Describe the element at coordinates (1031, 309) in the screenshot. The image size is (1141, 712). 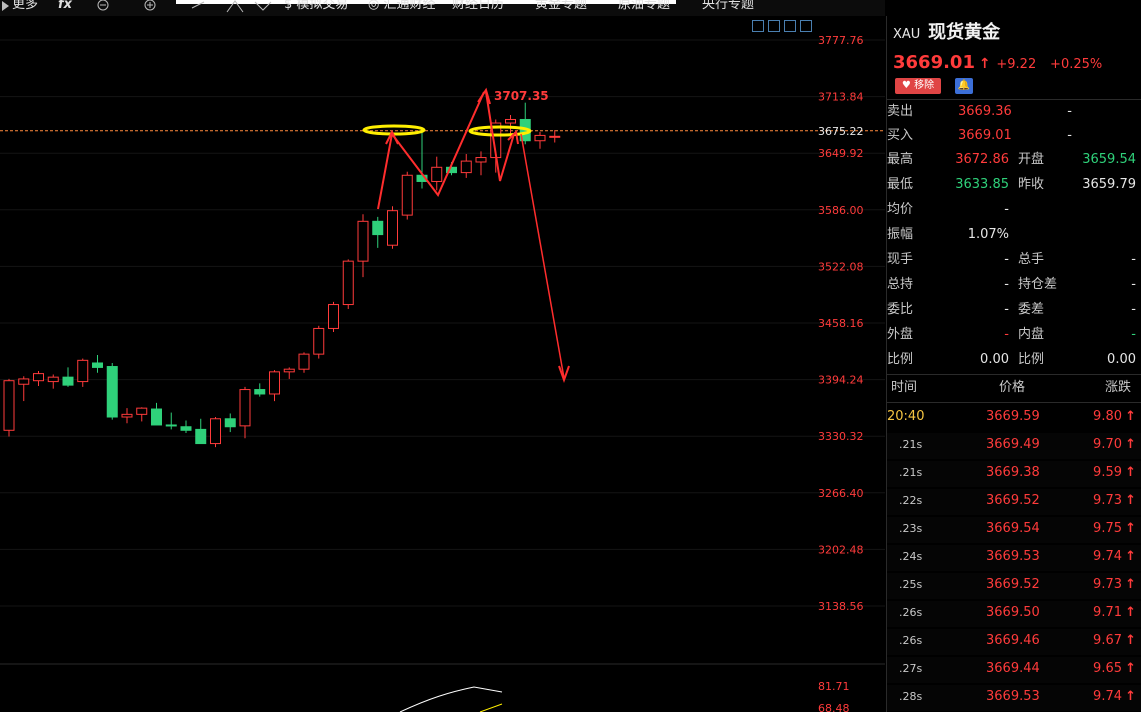
I see `quote-label-2: 委差` at that location.